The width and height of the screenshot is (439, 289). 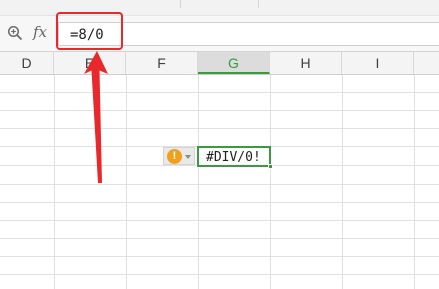 What do you see at coordinates (234, 63) in the screenshot?
I see `column-header-g: G` at bounding box center [234, 63].